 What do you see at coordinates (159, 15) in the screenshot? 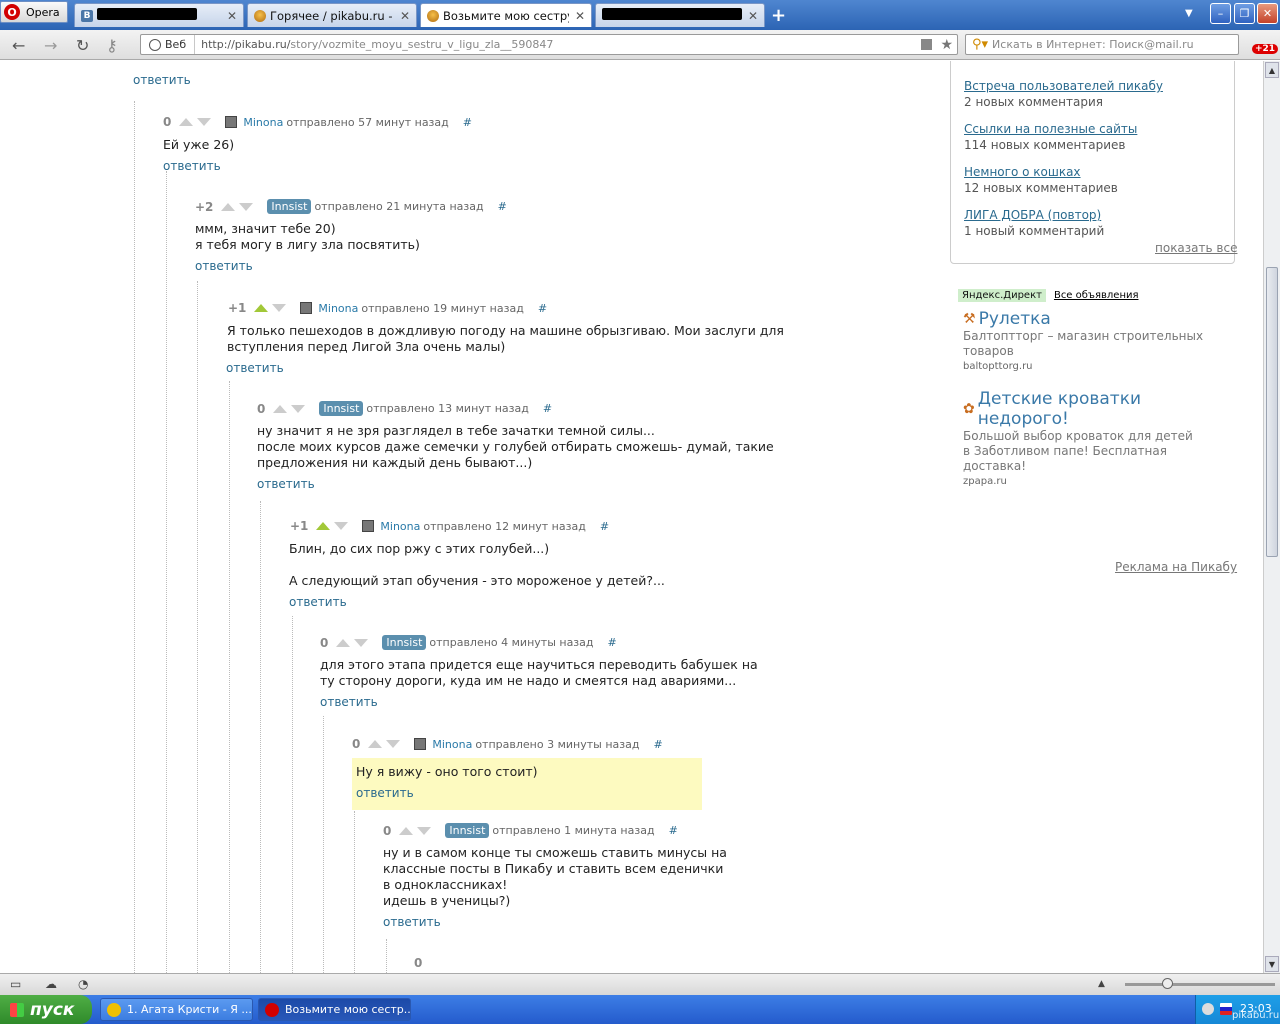
I see `tab-1: B ✕` at bounding box center [159, 15].